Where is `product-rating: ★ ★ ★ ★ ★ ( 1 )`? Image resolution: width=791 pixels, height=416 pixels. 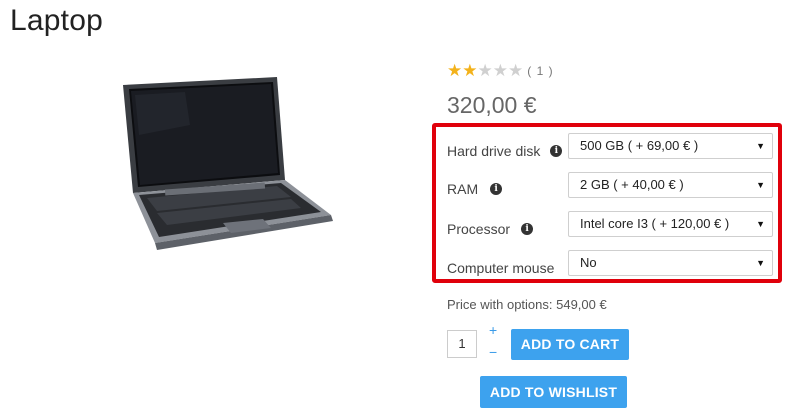
product-rating: ★ ★ ★ ★ ★ ( 1 ) is located at coordinates (500, 70).